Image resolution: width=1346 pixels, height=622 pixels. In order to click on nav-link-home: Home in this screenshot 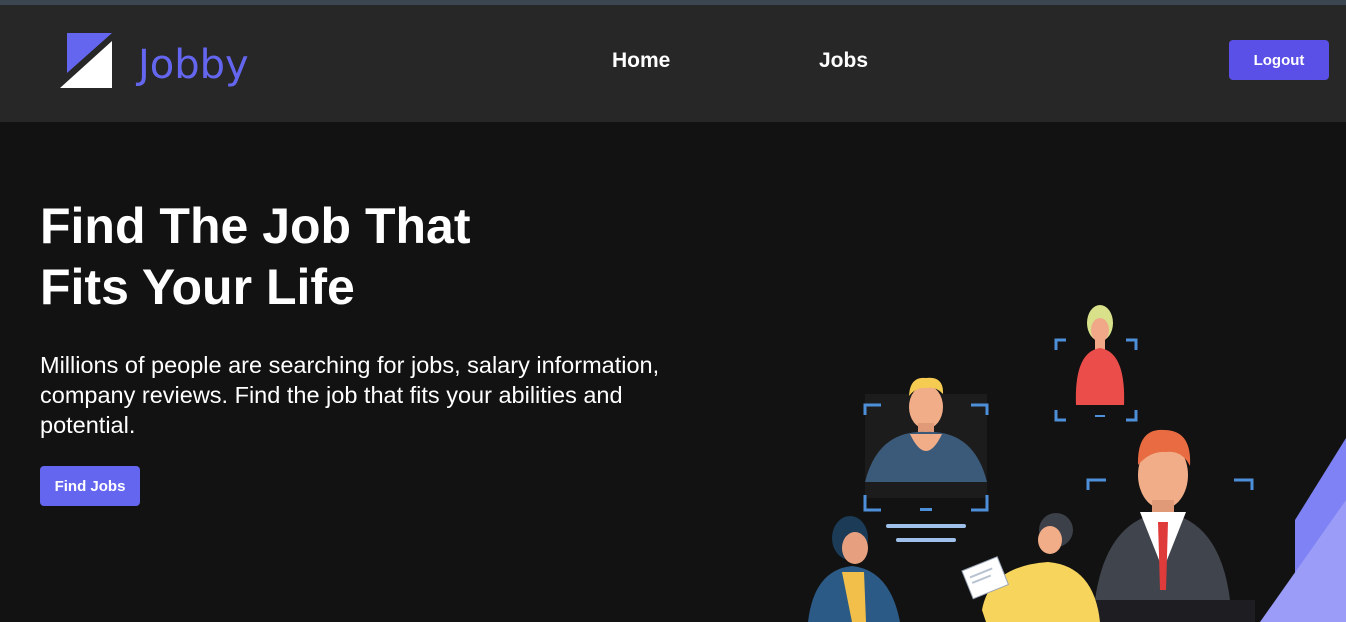, I will do `click(641, 61)`.